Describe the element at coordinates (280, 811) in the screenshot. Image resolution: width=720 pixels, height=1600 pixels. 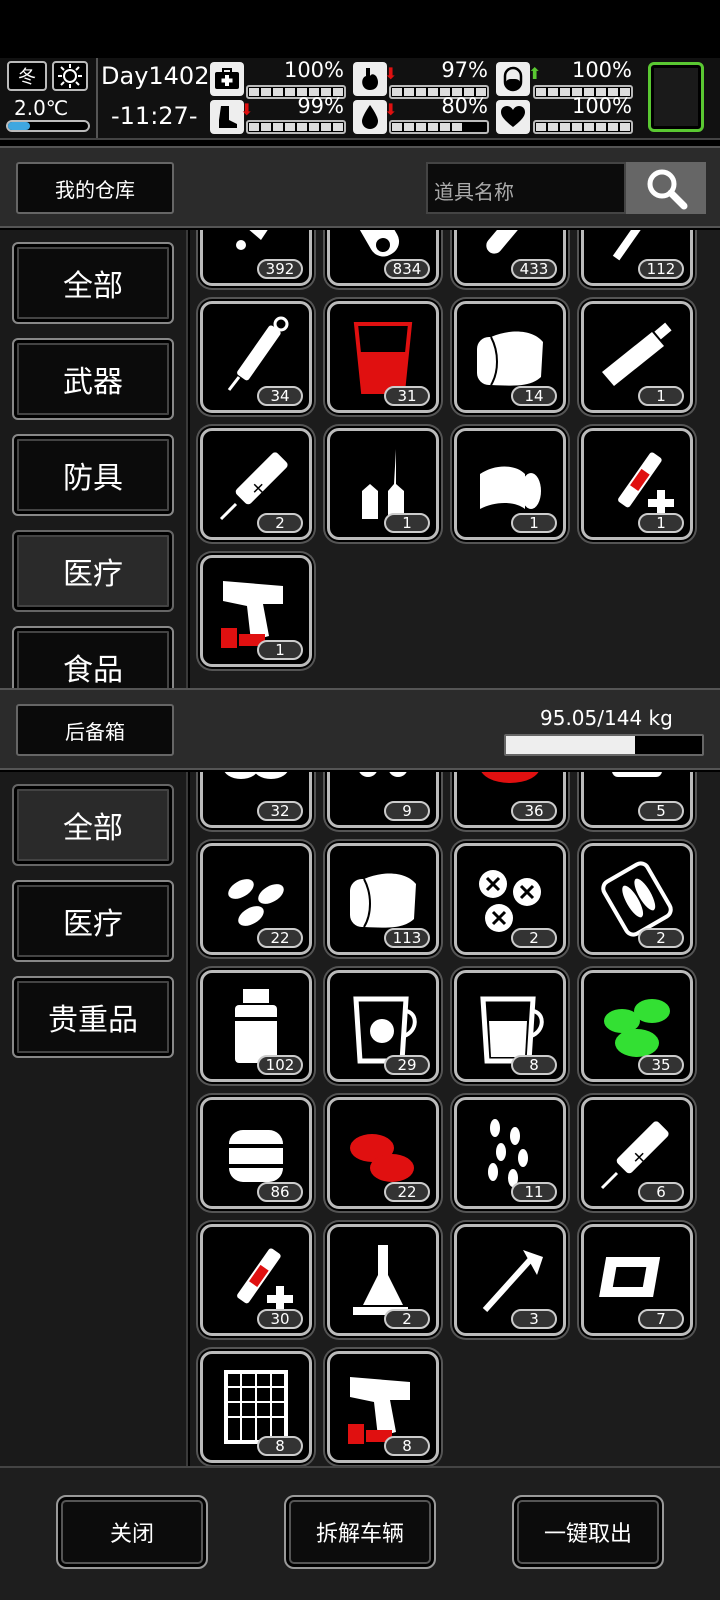
I see `item-count: 32` at that location.